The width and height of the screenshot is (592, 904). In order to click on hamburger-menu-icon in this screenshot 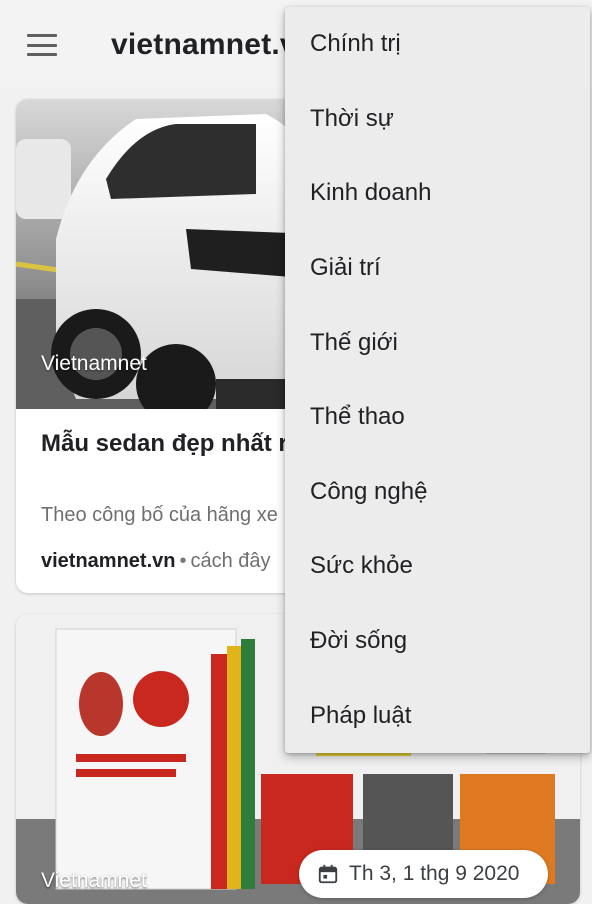, I will do `click(42, 45)`.